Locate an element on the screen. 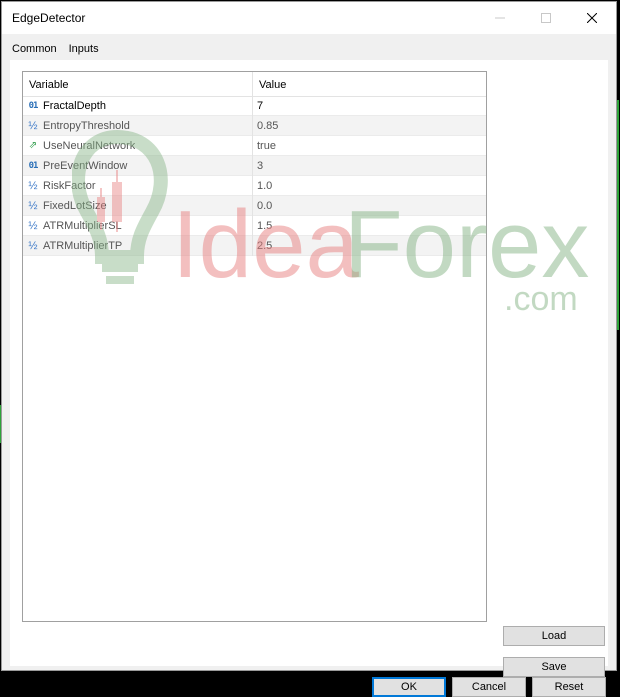 This screenshot has height=697, width=620. variable-cell: ½ ATRMultiplierSL is located at coordinates (138, 226).